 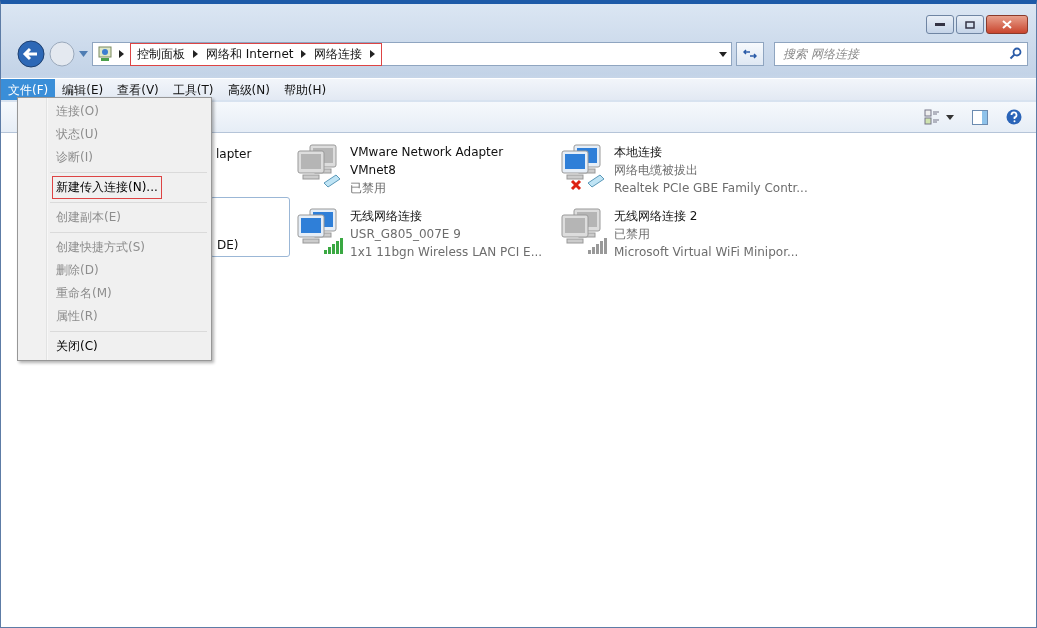 What do you see at coordinates (77, 346) in the screenshot?
I see `menu-option: 关闭(C)` at bounding box center [77, 346].